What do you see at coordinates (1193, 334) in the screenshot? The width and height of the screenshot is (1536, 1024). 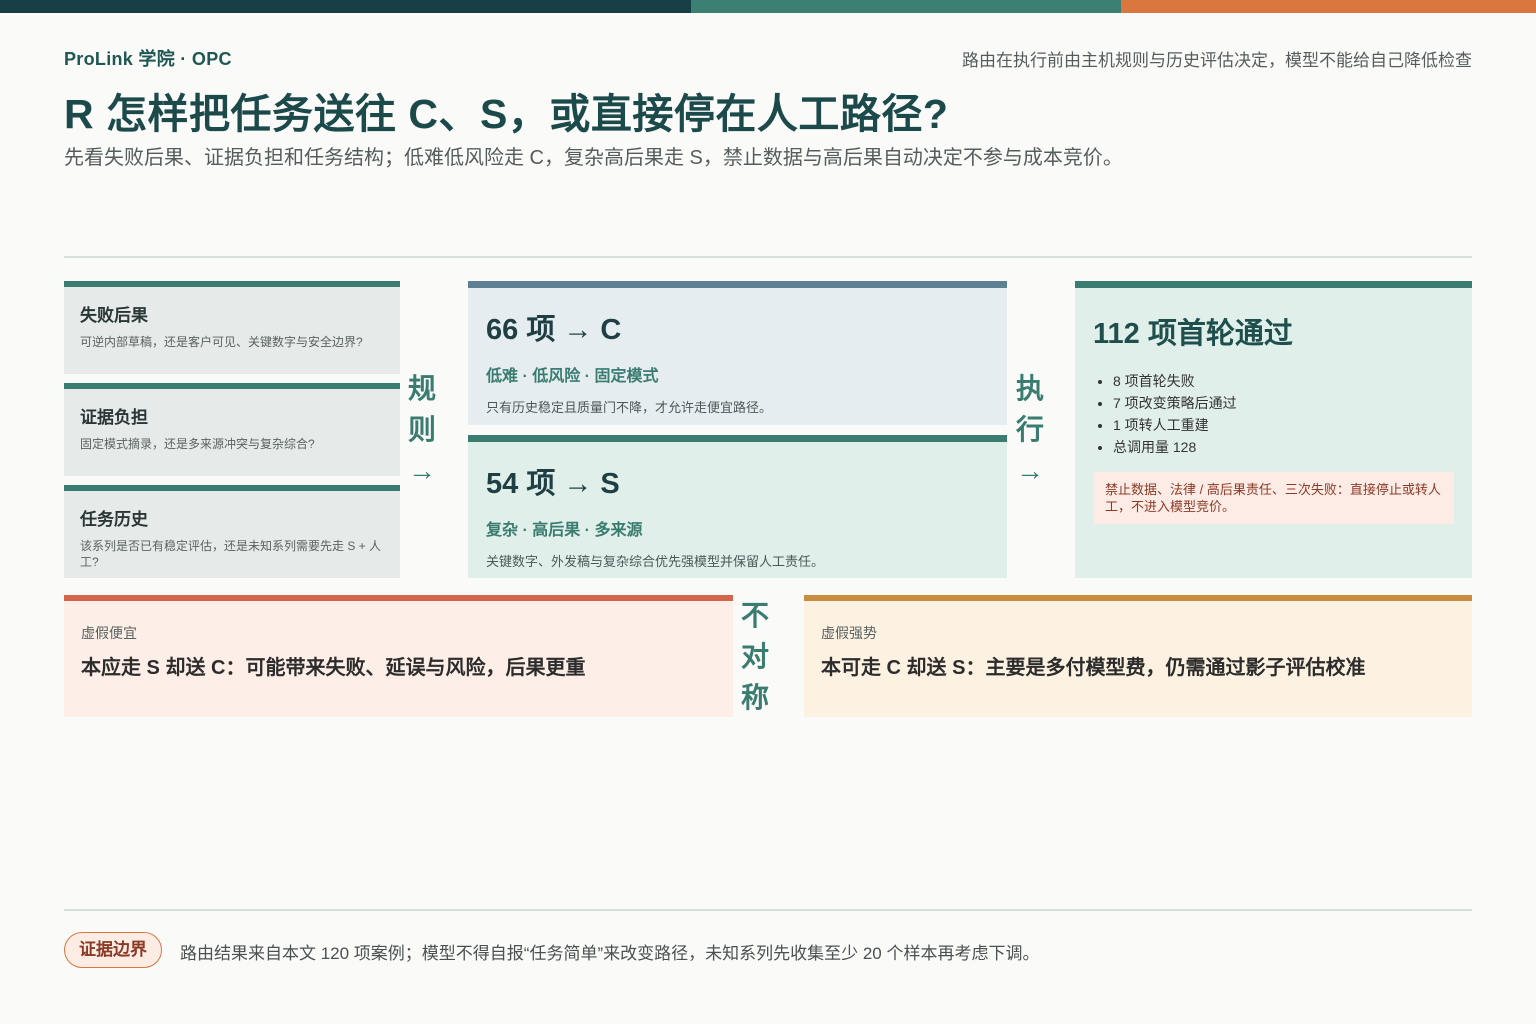 I see `result-headline: 112 项首轮通过` at bounding box center [1193, 334].